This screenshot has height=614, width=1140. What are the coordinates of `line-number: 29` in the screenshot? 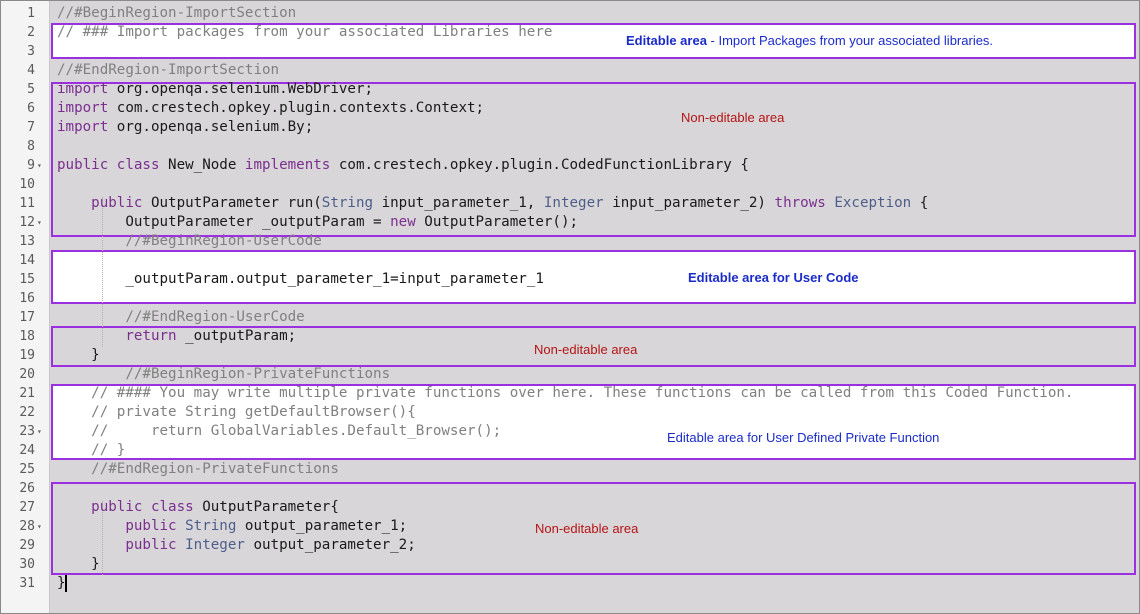 It's located at (27, 545).